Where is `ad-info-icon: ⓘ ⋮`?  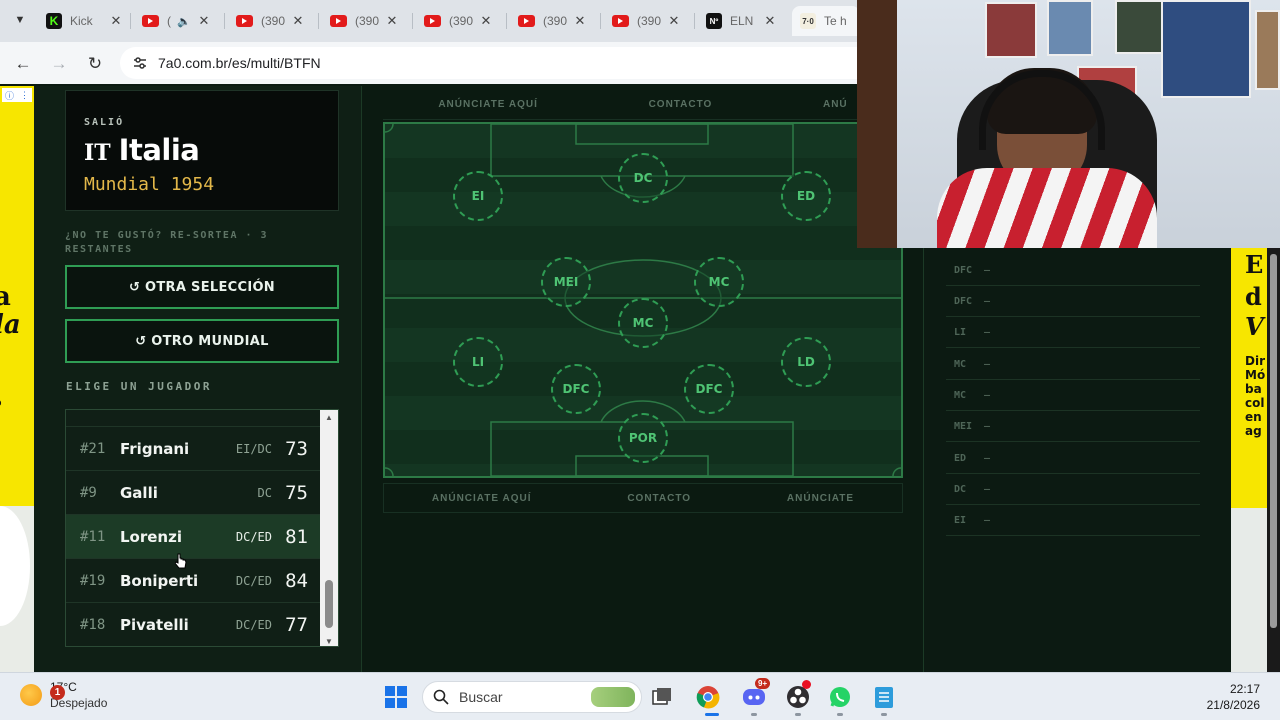
ad-info-icon: ⓘ ⋮ is located at coordinates (17, 95).